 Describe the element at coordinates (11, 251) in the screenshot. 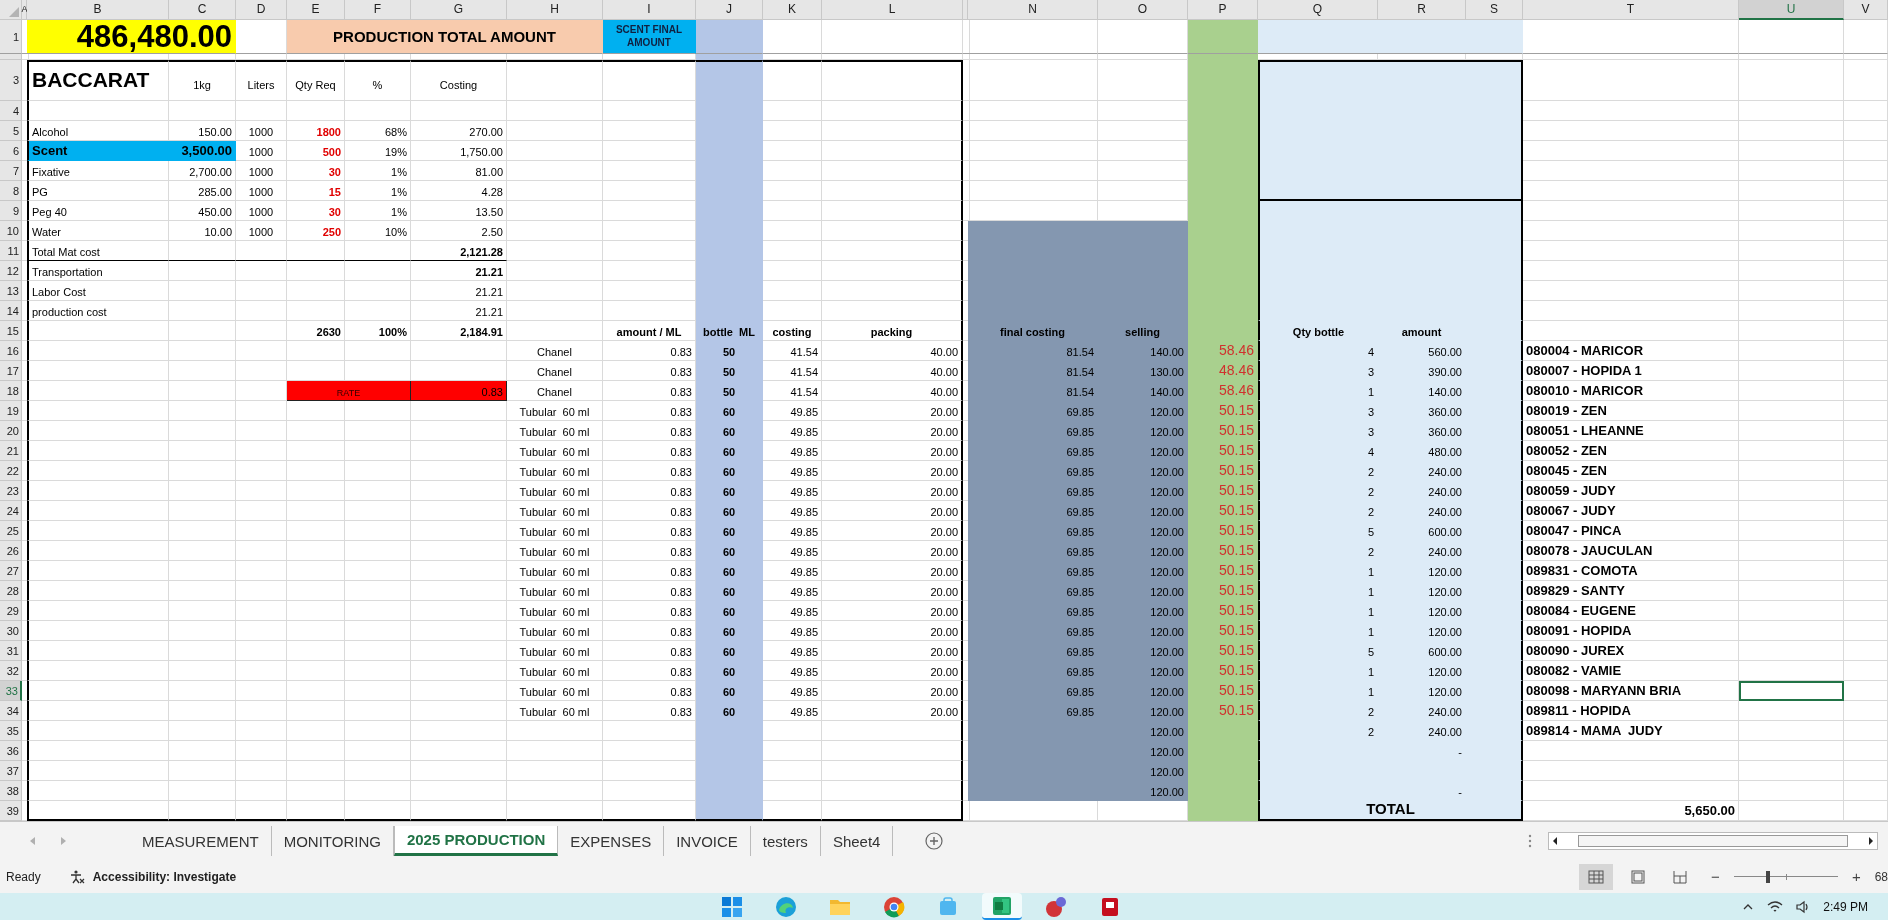

I see `row-number: 11` at that location.